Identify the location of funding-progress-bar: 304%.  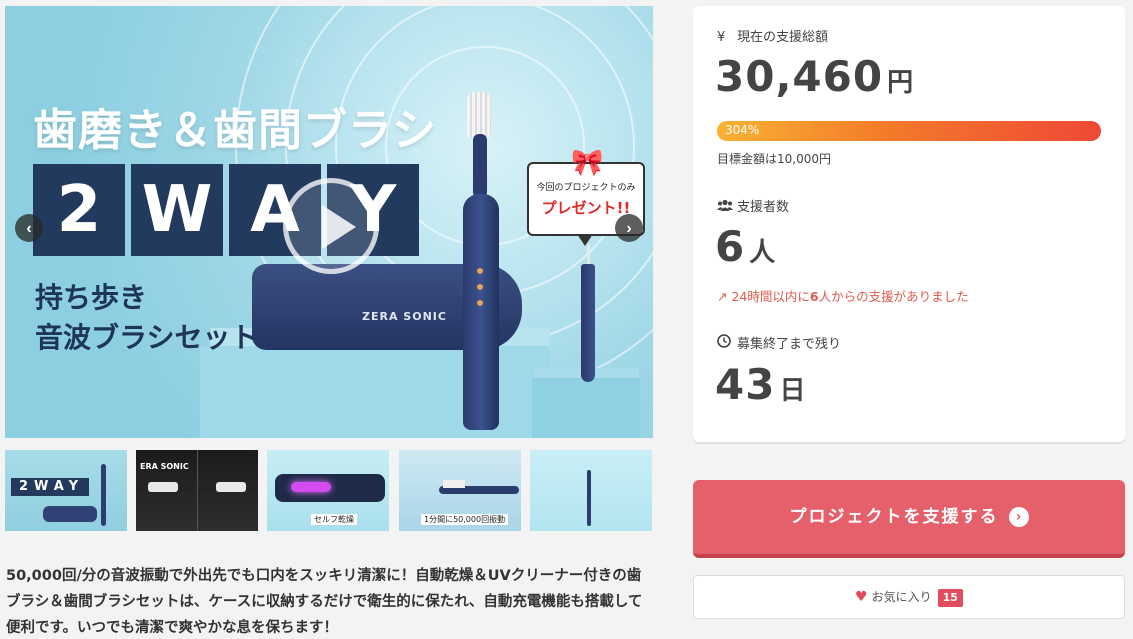
(909, 131).